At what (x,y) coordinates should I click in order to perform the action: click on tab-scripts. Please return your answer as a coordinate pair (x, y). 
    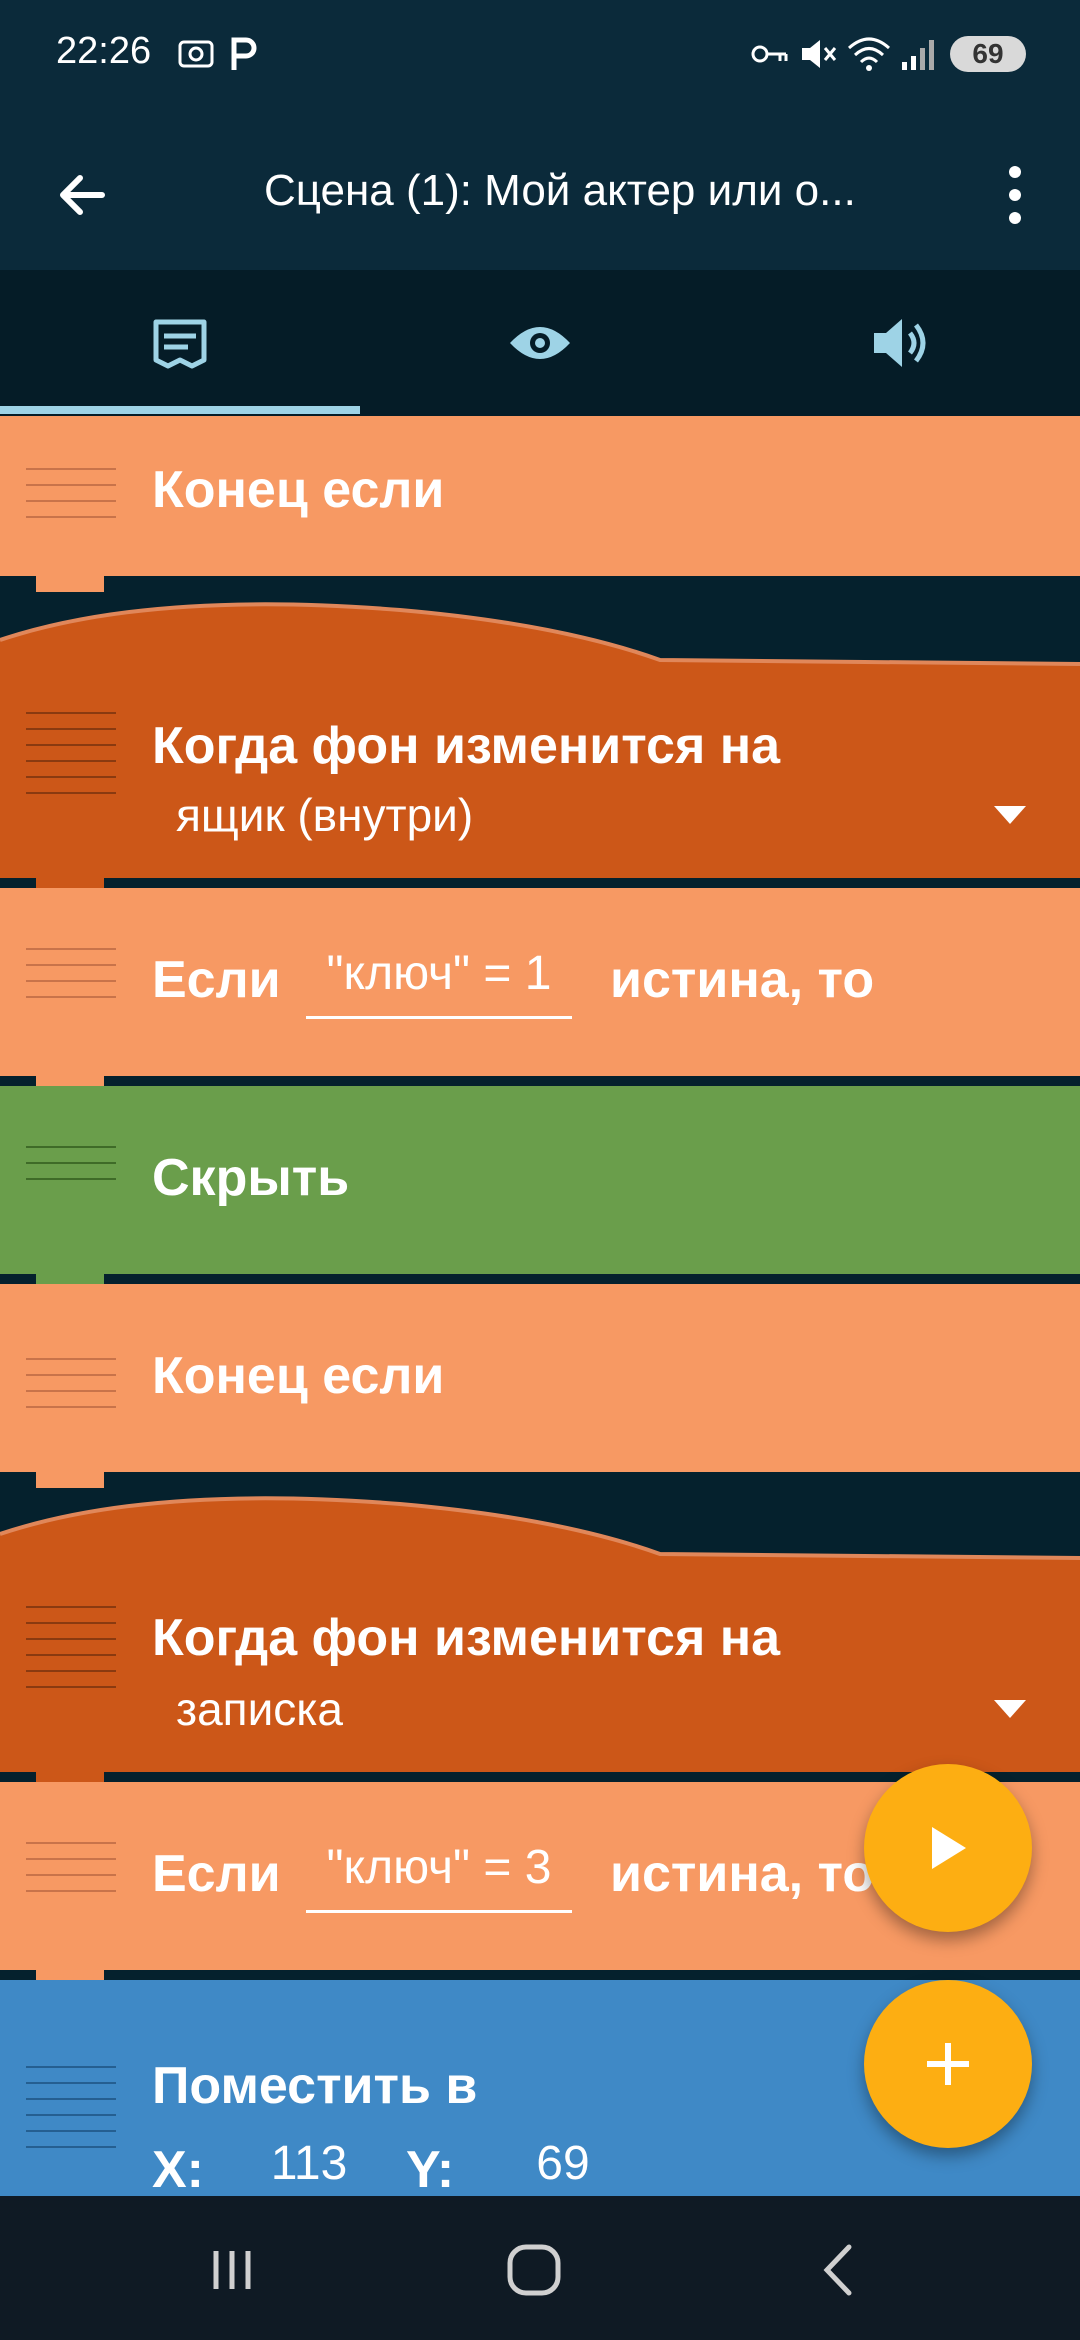
    Looking at the image, I should click on (180, 343).